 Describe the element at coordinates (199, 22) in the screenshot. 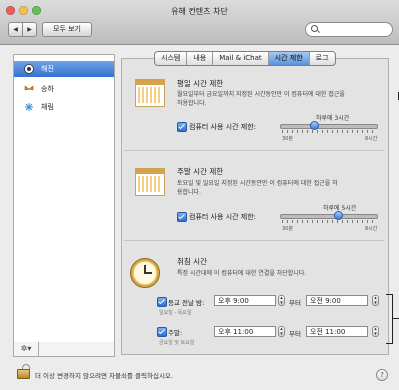

I see `title-bar: 유해 컨텐츠 차단 ◀ ▶ 모두 보기` at that location.